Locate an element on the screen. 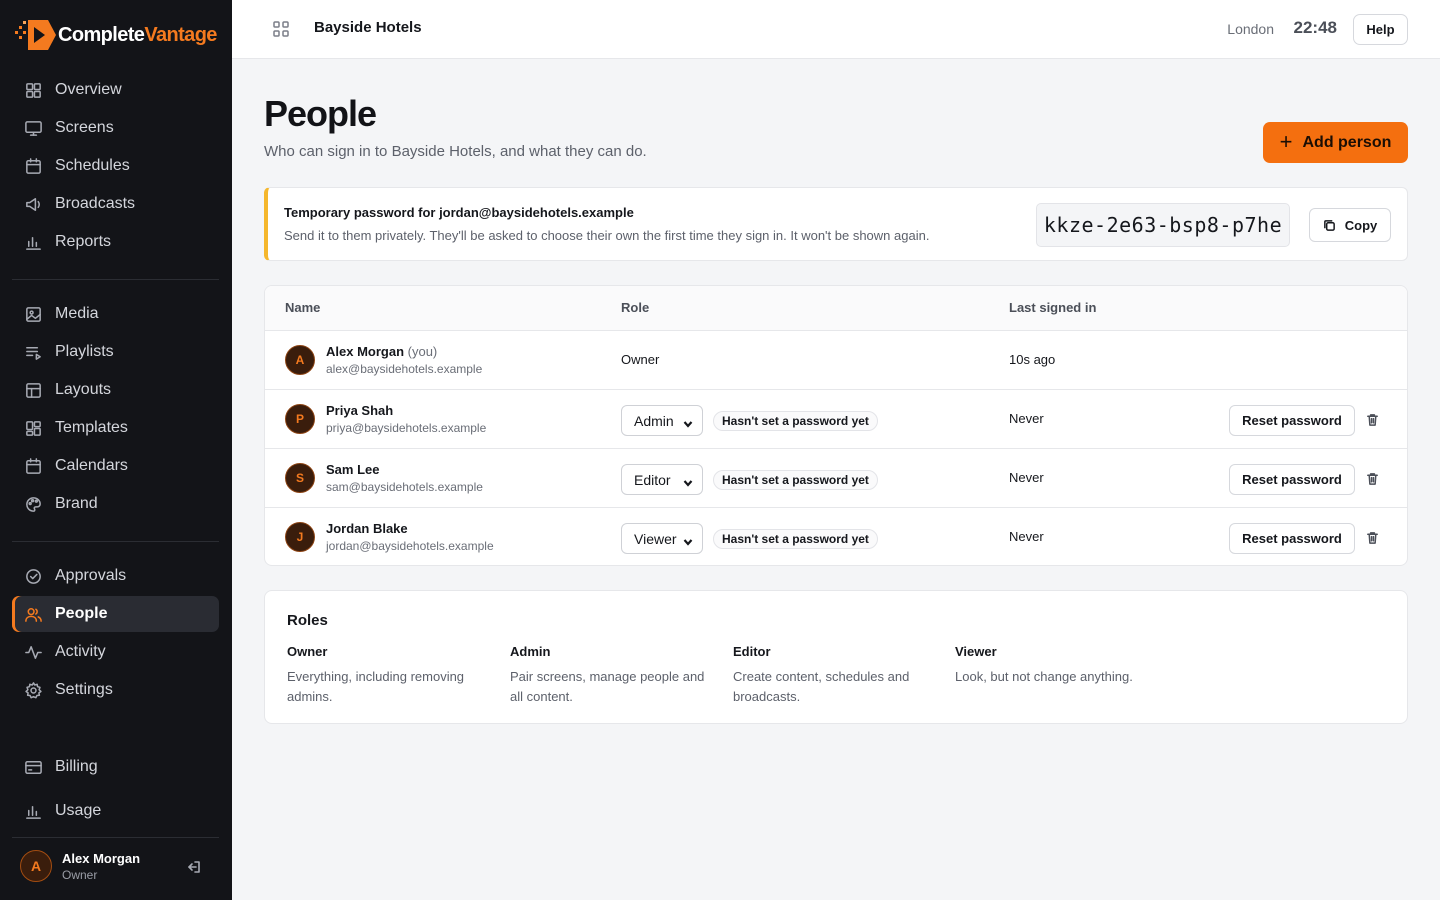  sidebar-item-broadcasts: Broadcasts is located at coordinates (115, 204).